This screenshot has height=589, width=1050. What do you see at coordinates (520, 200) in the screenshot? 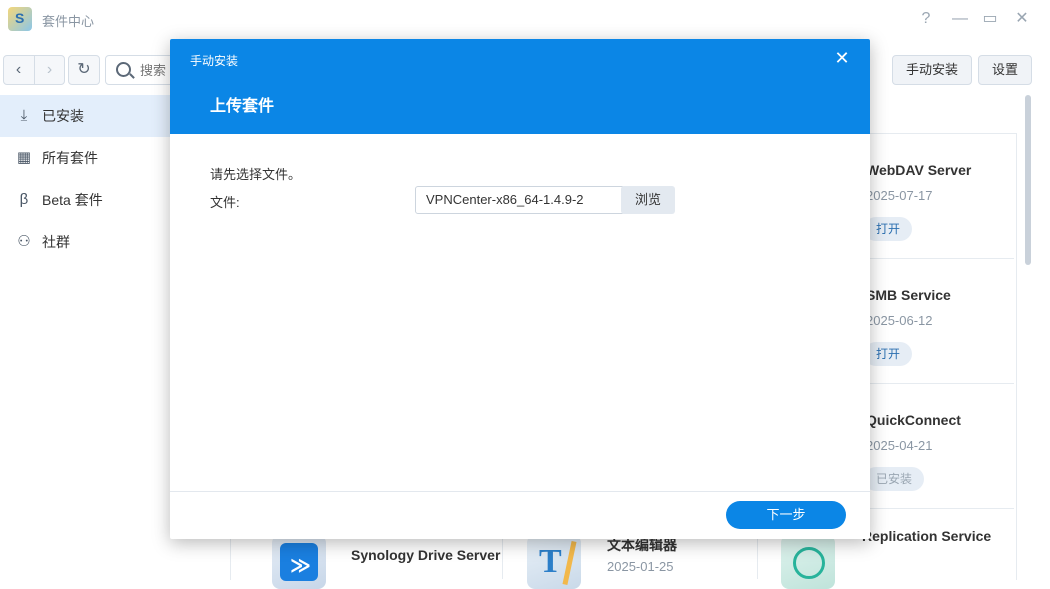
I see `file-path-field: VPNCenter-x86_64-1.4.9-2` at bounding box center [520, 200].